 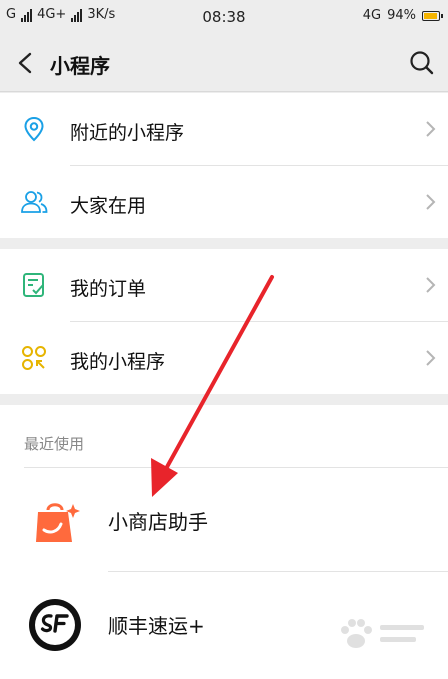 I want to click on location-pin-icon, so click(x=34, y=129).